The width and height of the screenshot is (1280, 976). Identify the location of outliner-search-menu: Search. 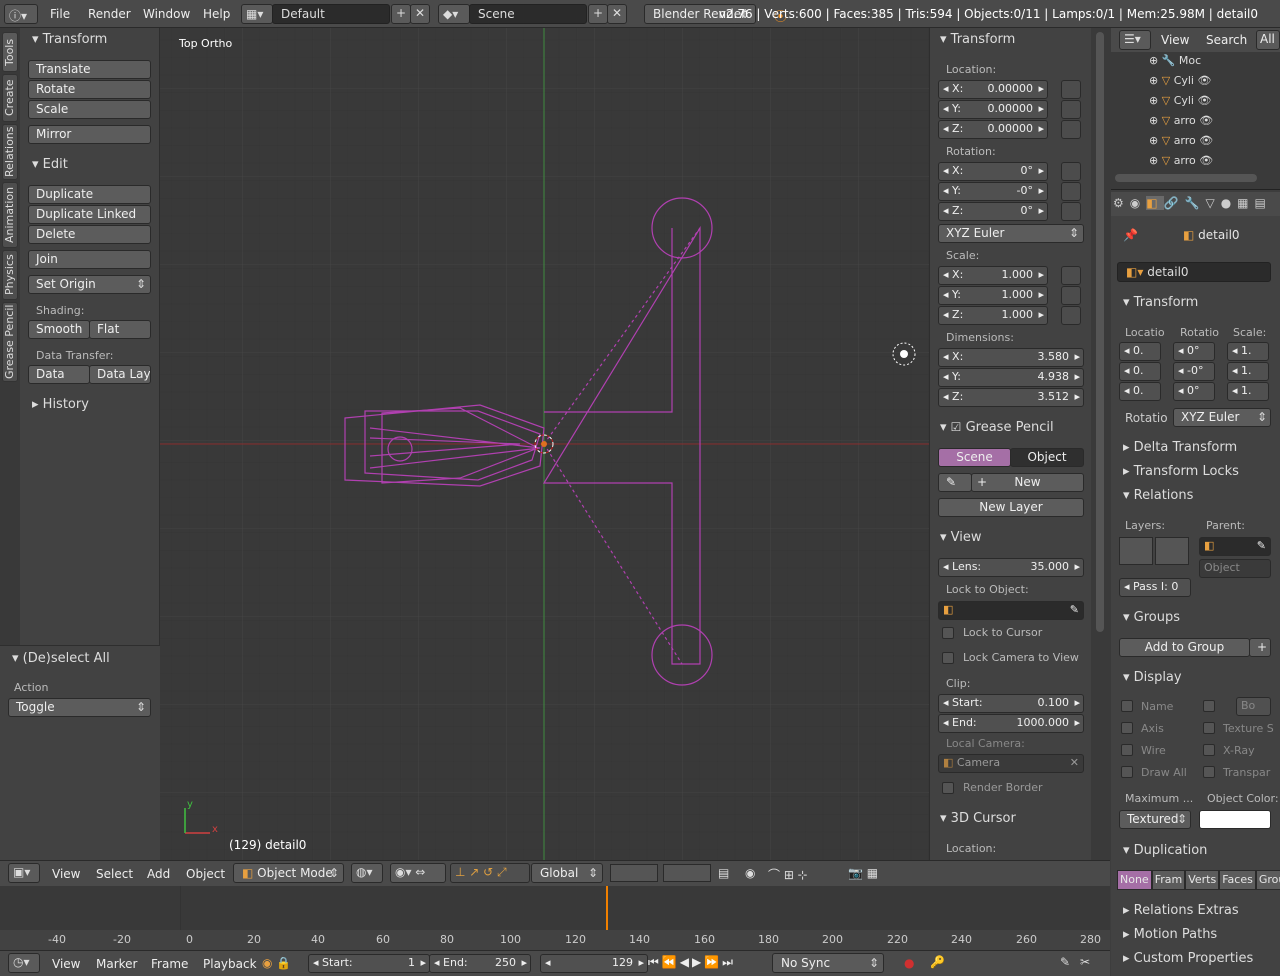
(1226, 40).